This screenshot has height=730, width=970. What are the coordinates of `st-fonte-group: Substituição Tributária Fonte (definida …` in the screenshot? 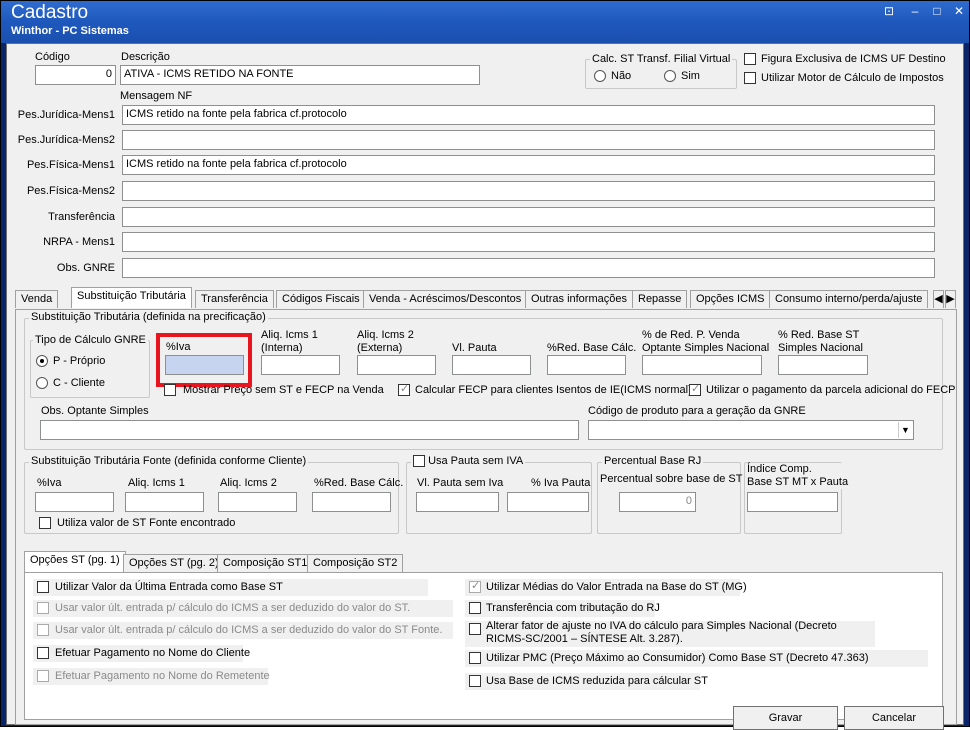 It's located at (213, 494).